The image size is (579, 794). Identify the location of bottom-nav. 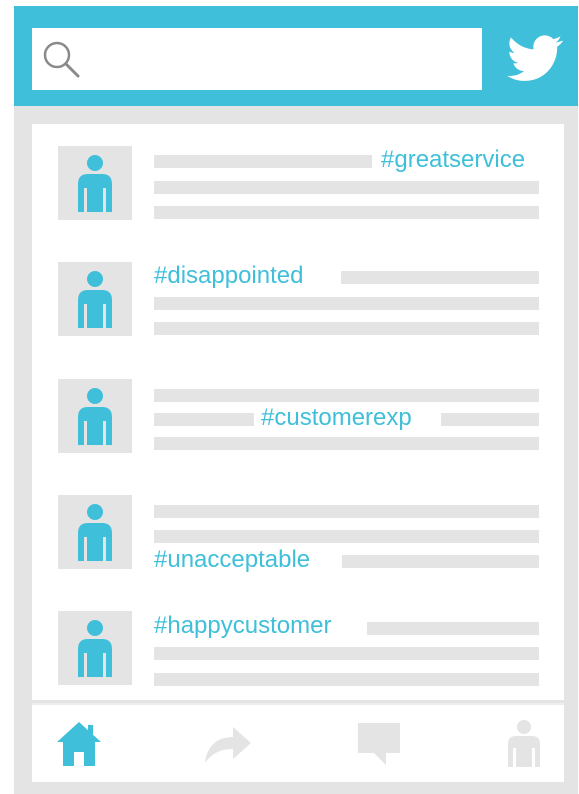
(298, 742).